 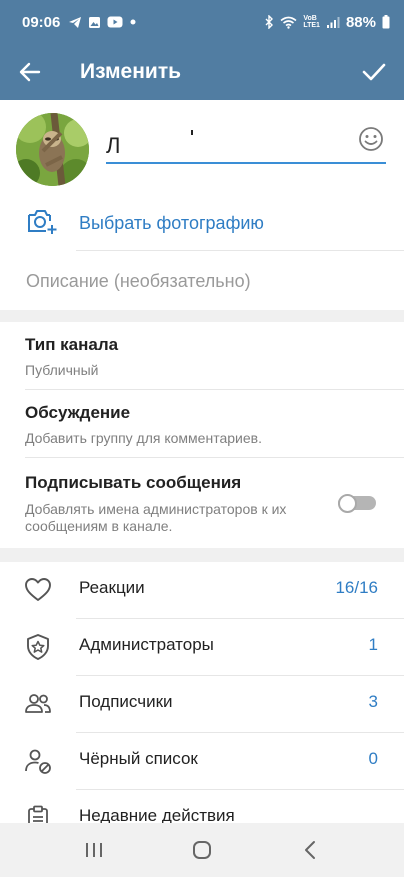 What do you see at coordinates (41, 22) in the screenshot?
I see `status-time: 09:06` at bounding box center [41, 22].